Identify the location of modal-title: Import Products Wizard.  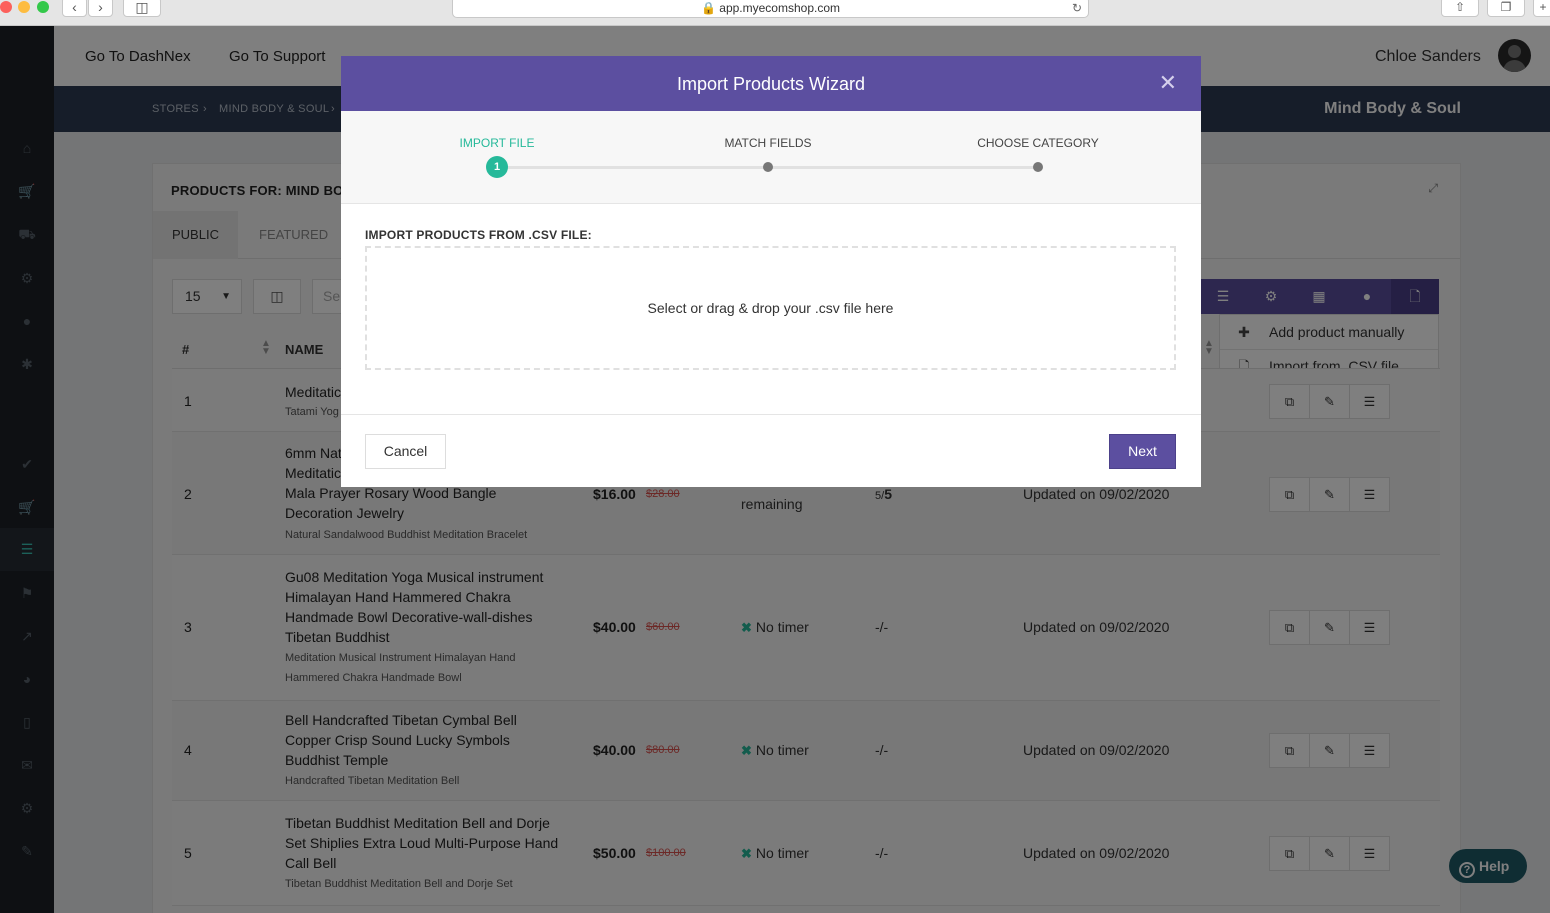
(771, 84).